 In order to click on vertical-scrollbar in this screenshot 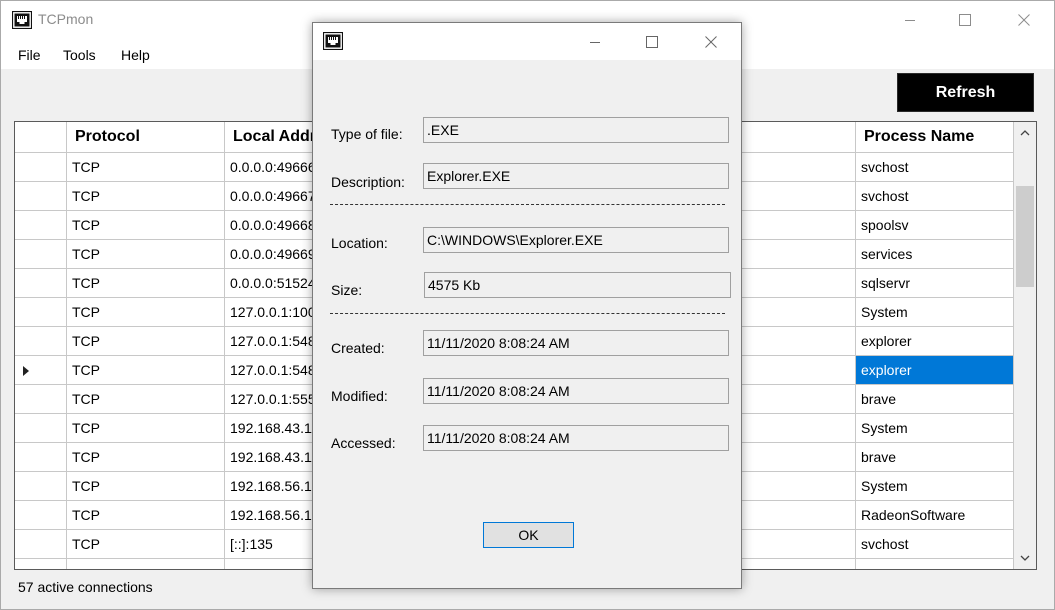, I will do `click(1025, 345)`.